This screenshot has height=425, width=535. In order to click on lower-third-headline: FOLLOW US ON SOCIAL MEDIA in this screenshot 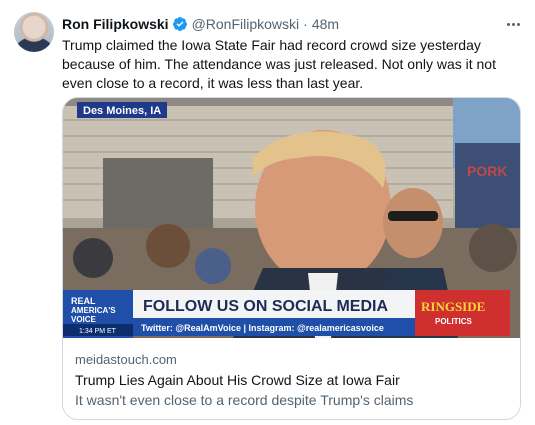, I will do `click(265, 306)`.